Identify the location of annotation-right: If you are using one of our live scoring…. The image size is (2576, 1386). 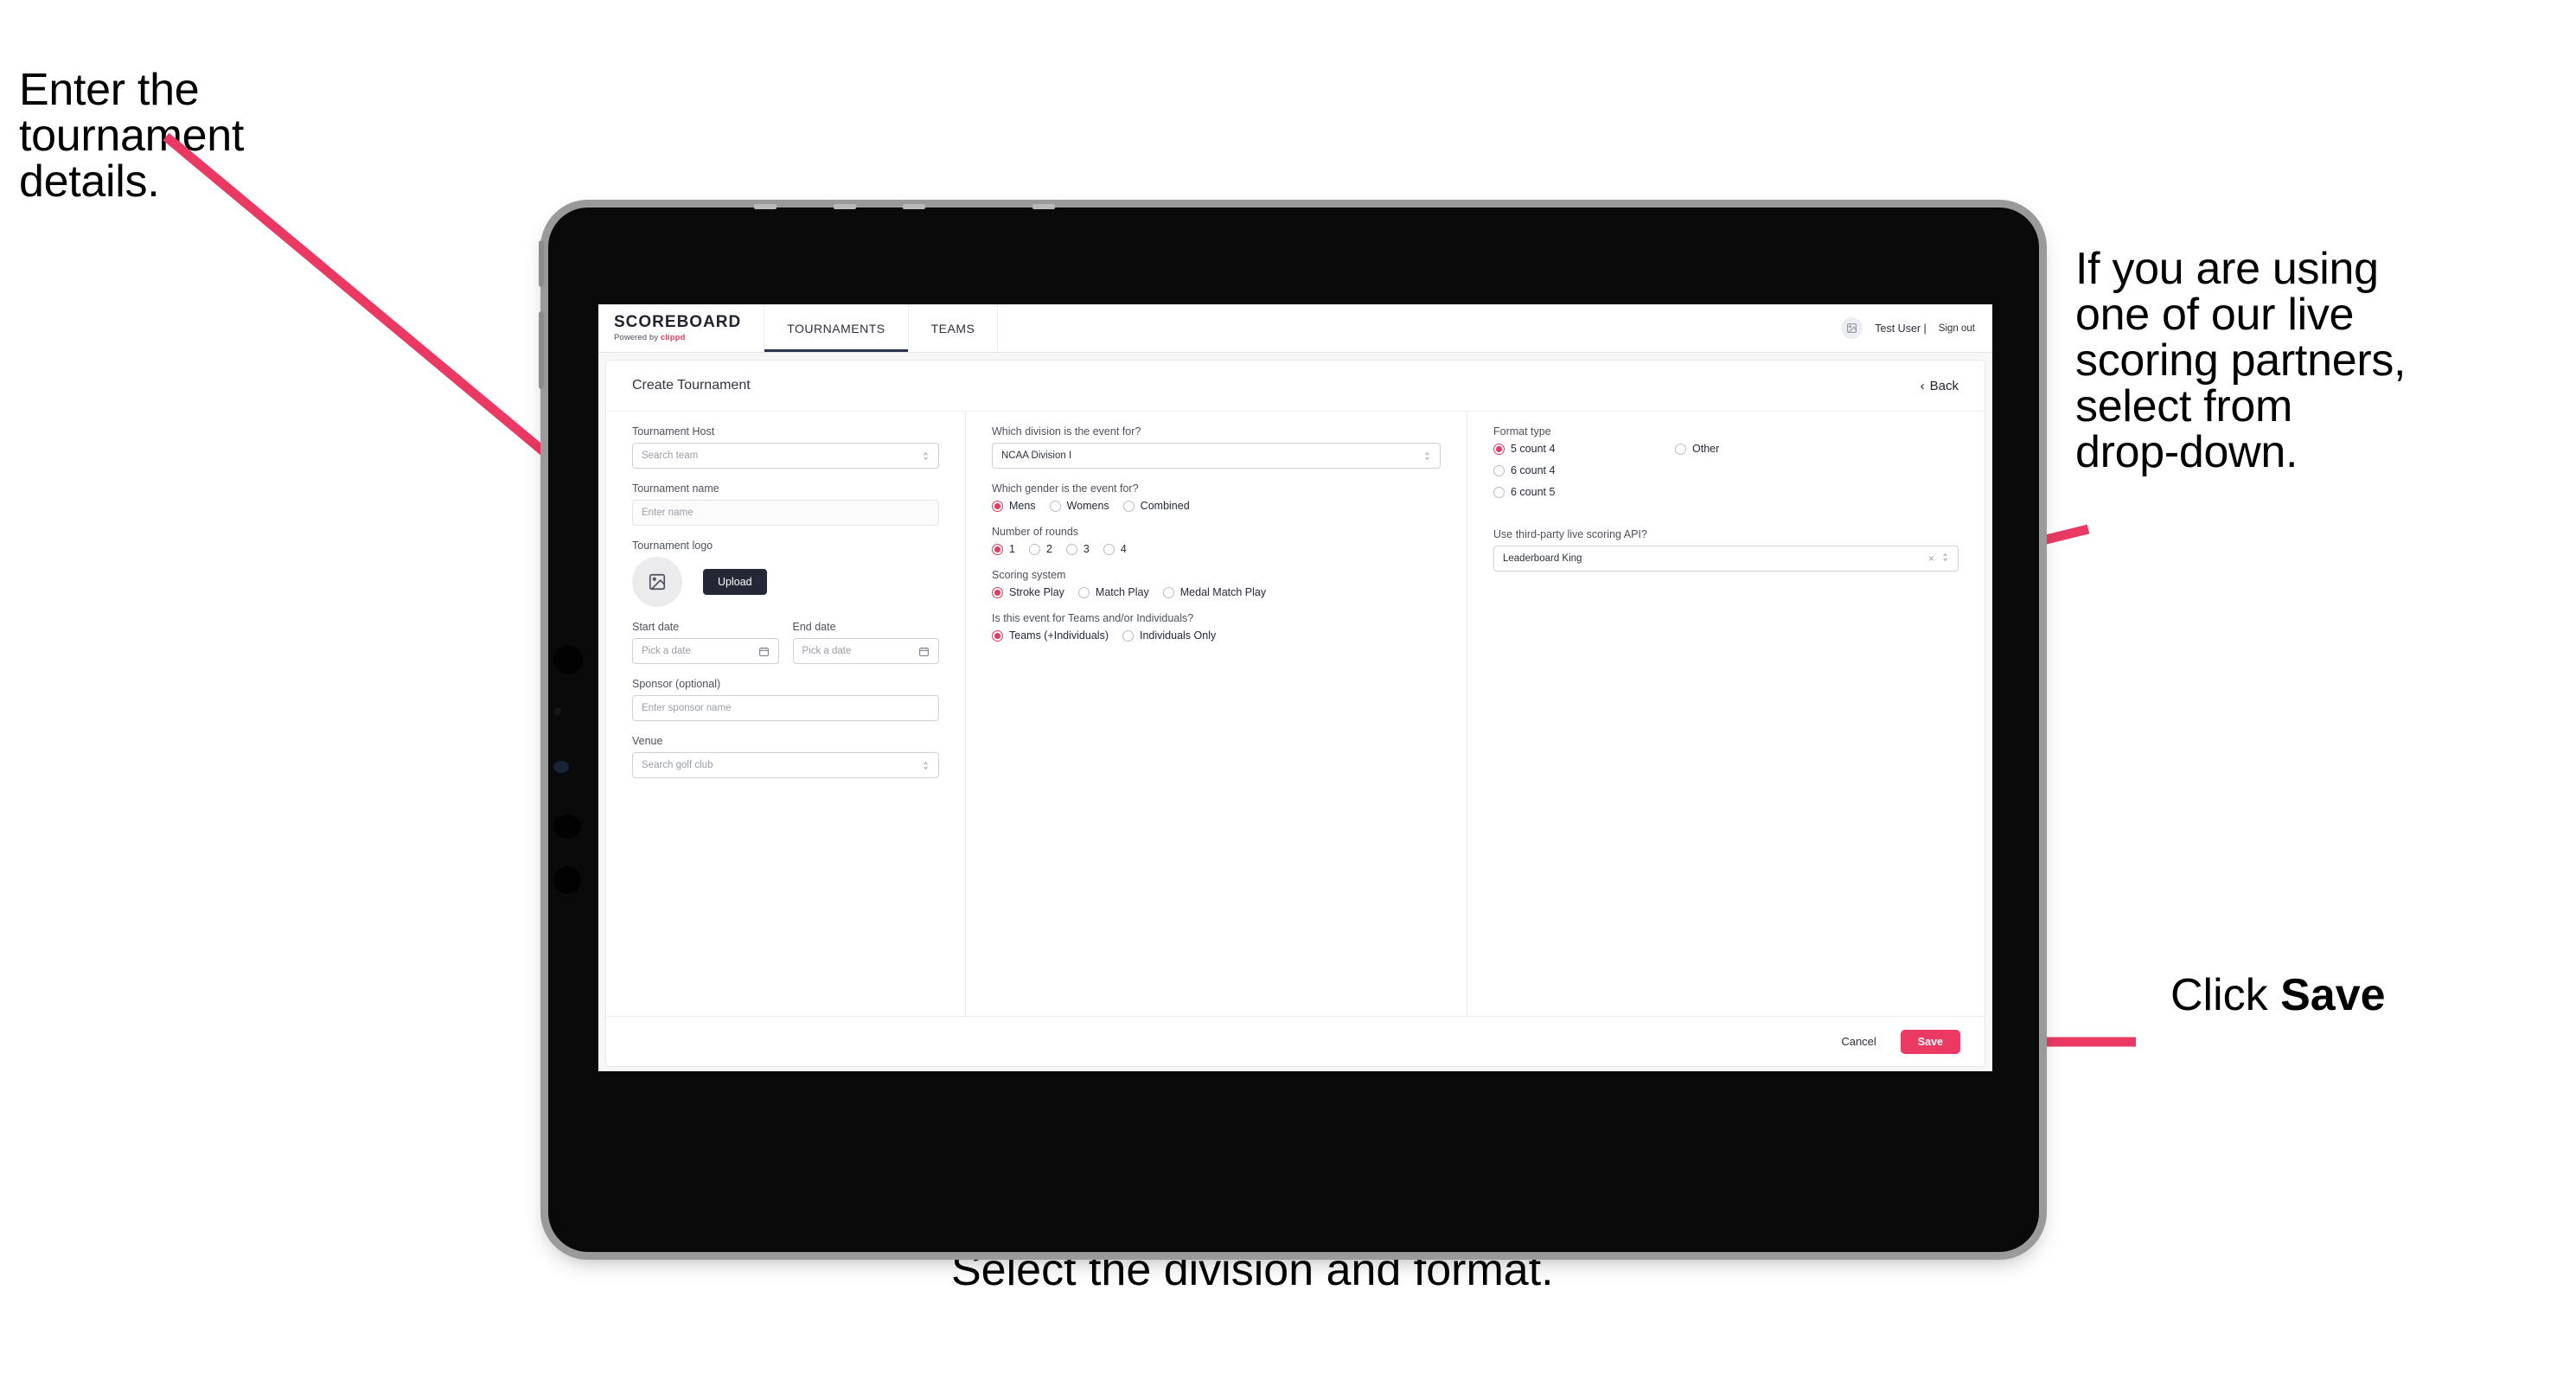
(2241, 361).